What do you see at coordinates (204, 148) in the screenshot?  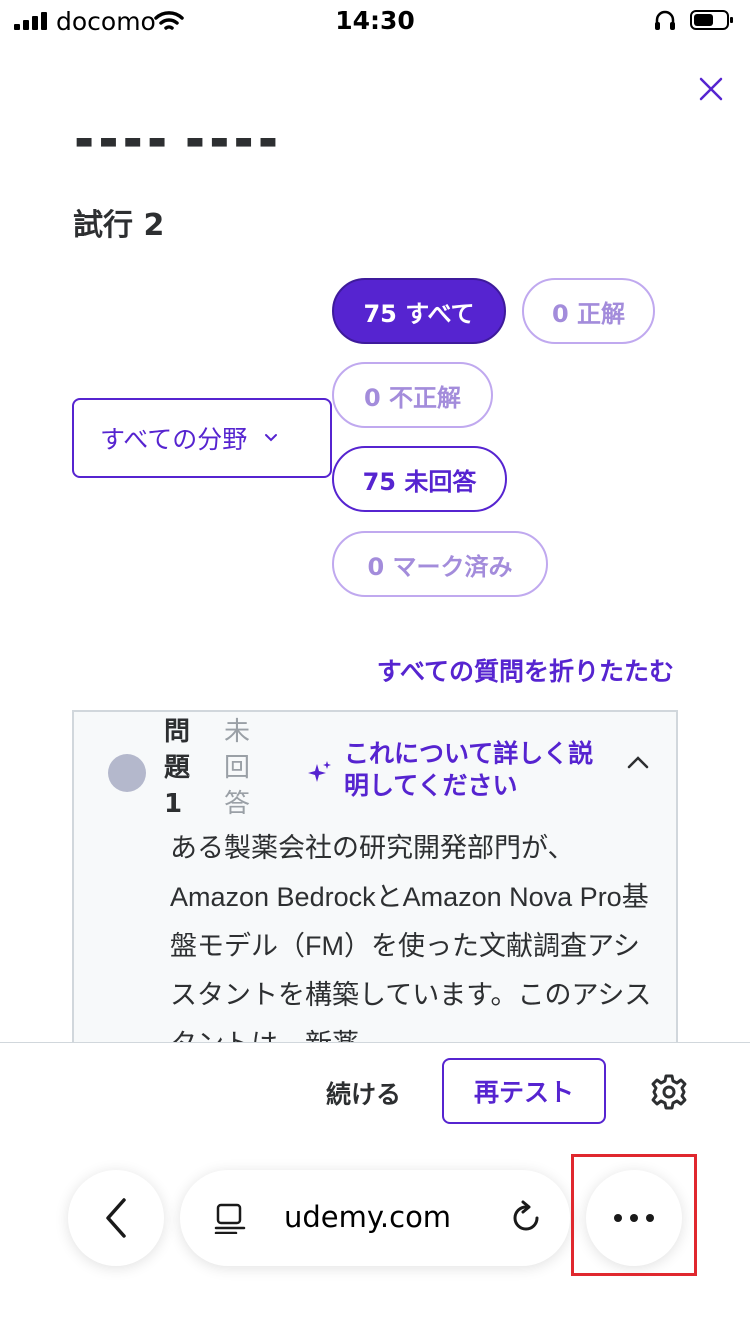 I see `scrolled-off-text: ▪▪▪▪ ▪▪▪▪ ▪▪▪` at bounding box center [204, 148].